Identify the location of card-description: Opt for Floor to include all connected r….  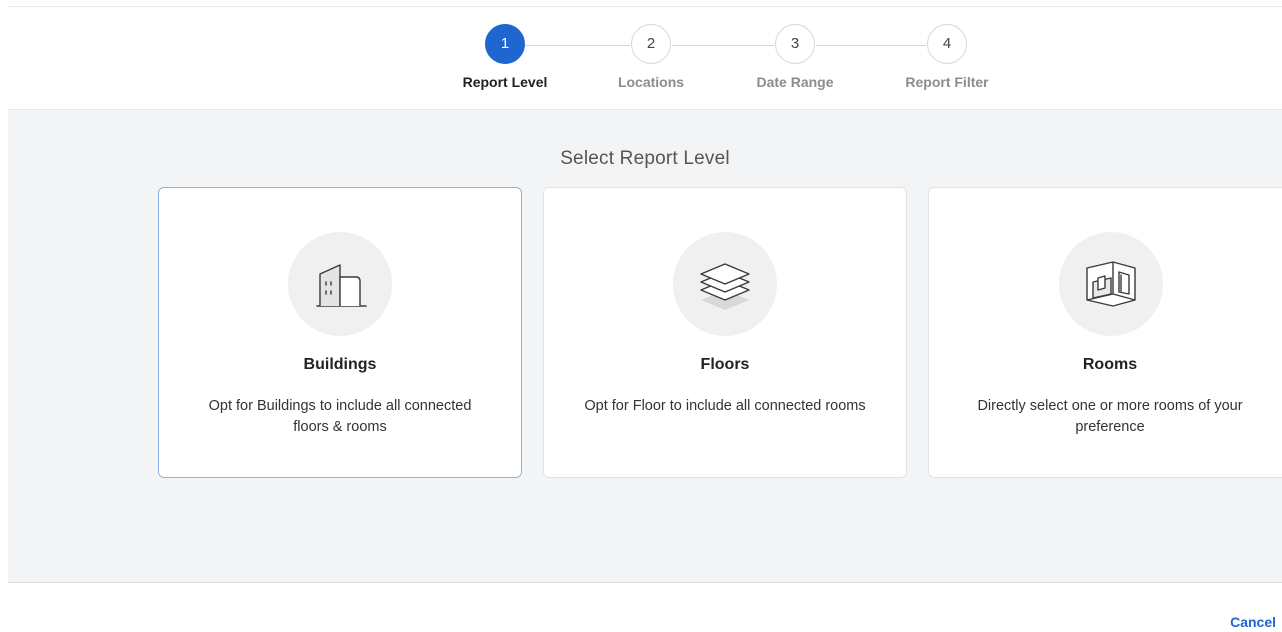
(725, 406).